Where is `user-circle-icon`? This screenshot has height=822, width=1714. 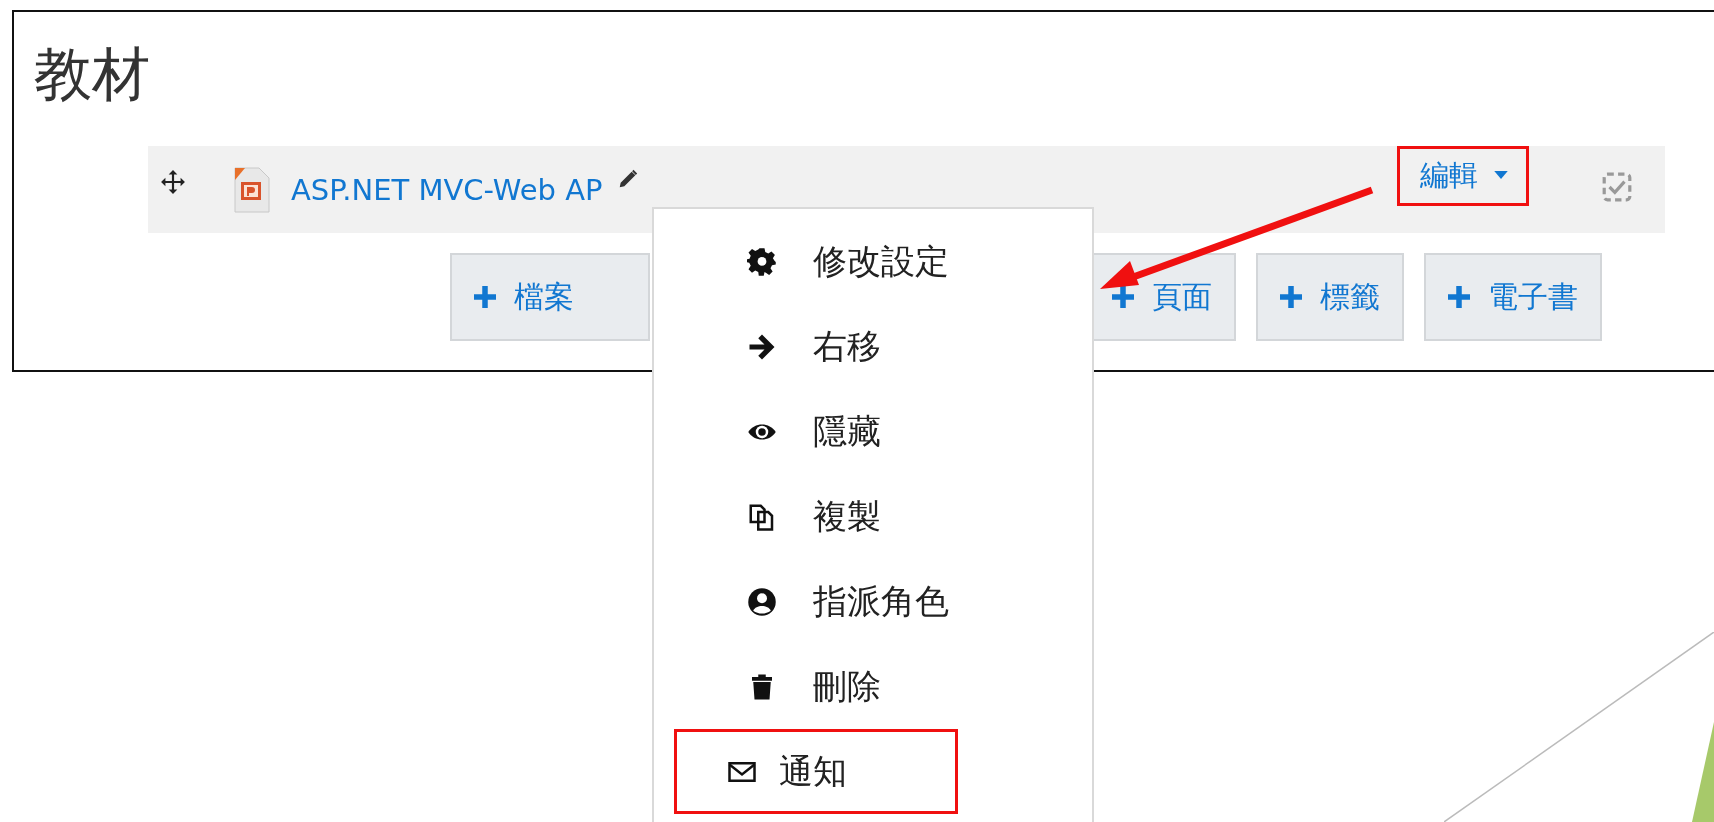
user-circle-icon is located at coordinates (762, 601).